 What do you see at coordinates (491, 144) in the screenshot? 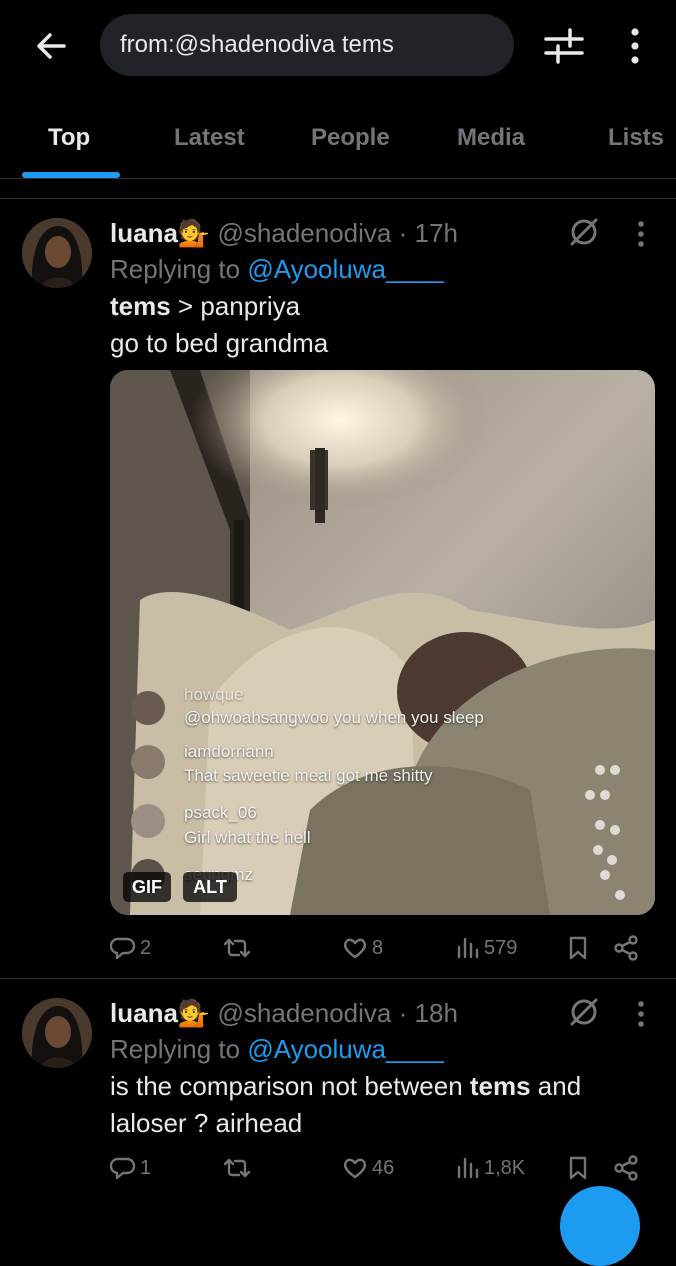
I see `tab-media: Media` at bounding box center [491, 144].